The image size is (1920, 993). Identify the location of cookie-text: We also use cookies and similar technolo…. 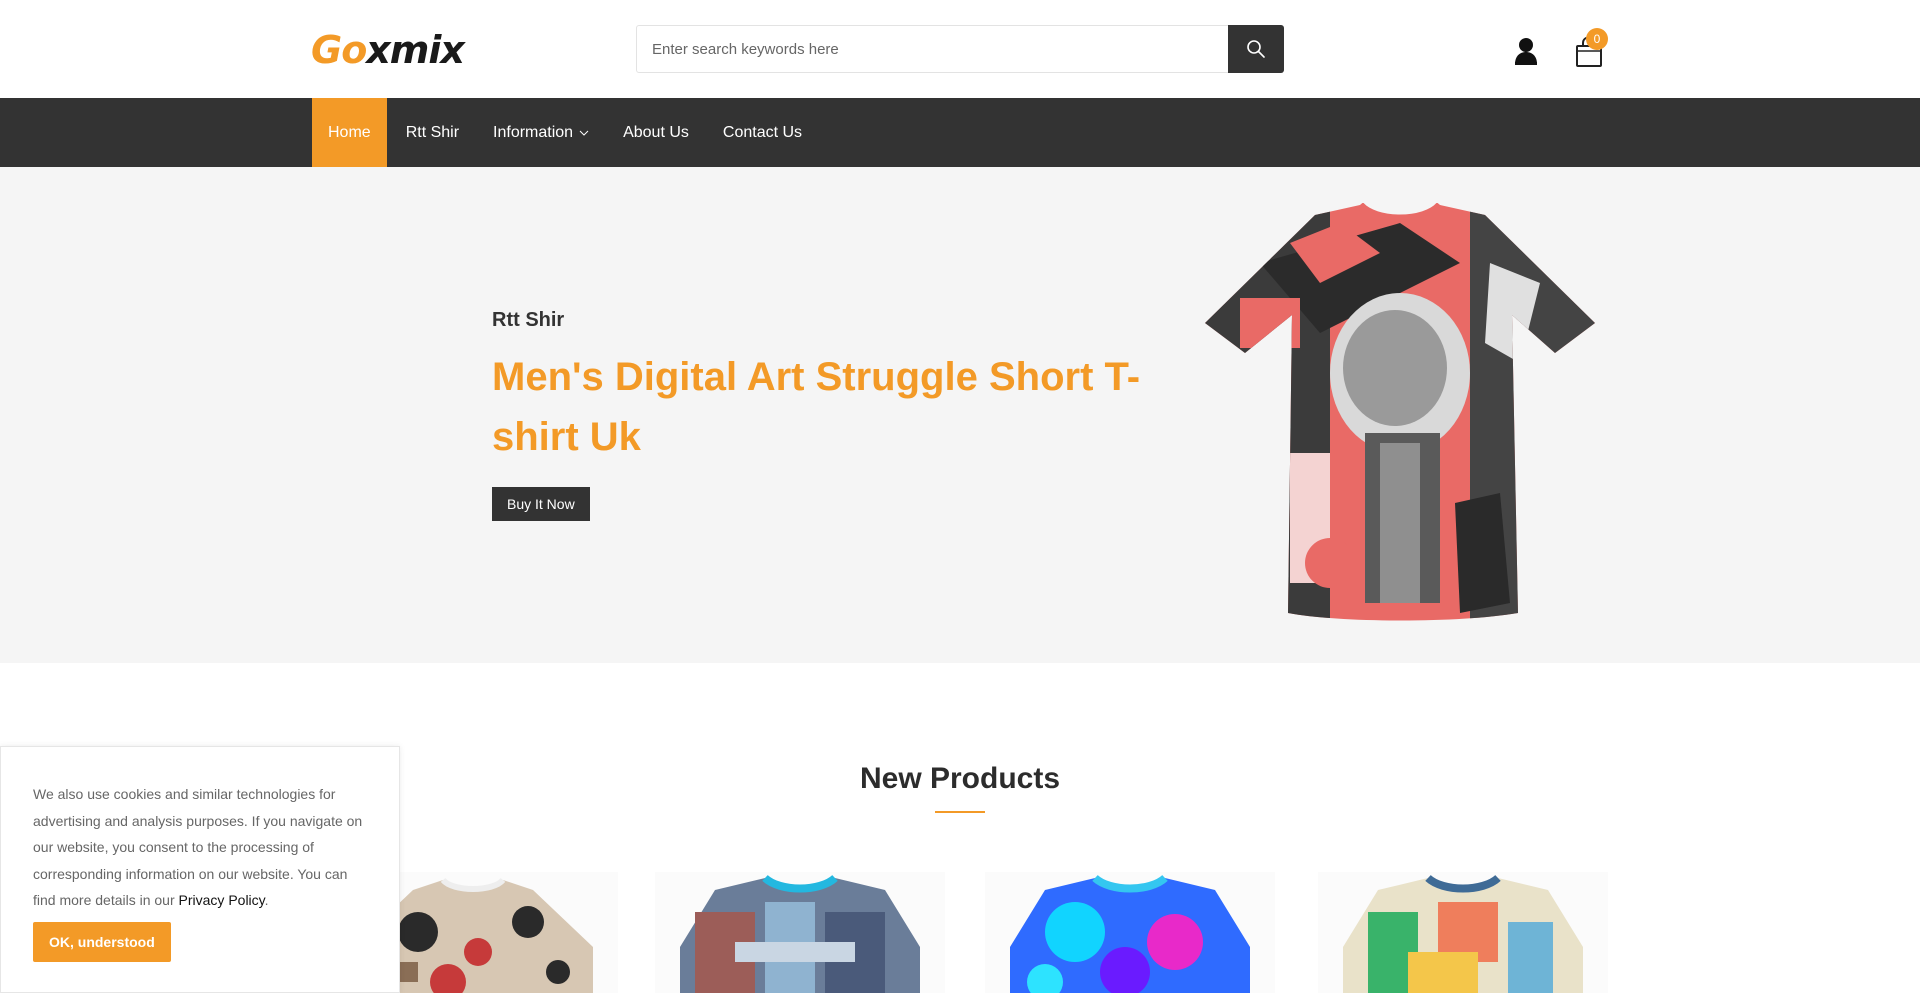
(198, 847).